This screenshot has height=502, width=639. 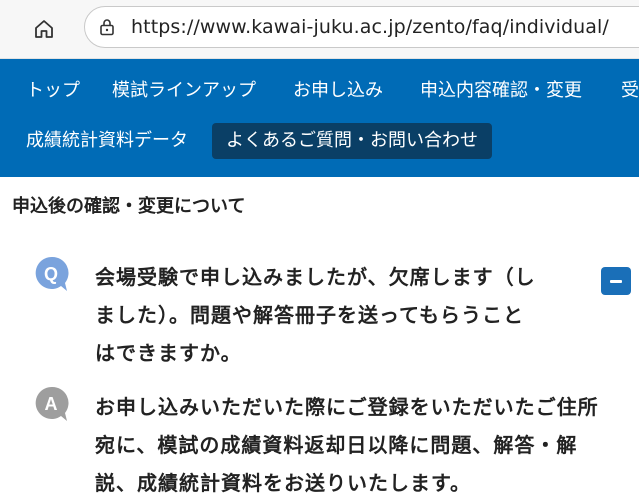 I want to click on nav-item-faq-contact: よくあるご質問・お問い合わせ, so click(x=352, y=141).